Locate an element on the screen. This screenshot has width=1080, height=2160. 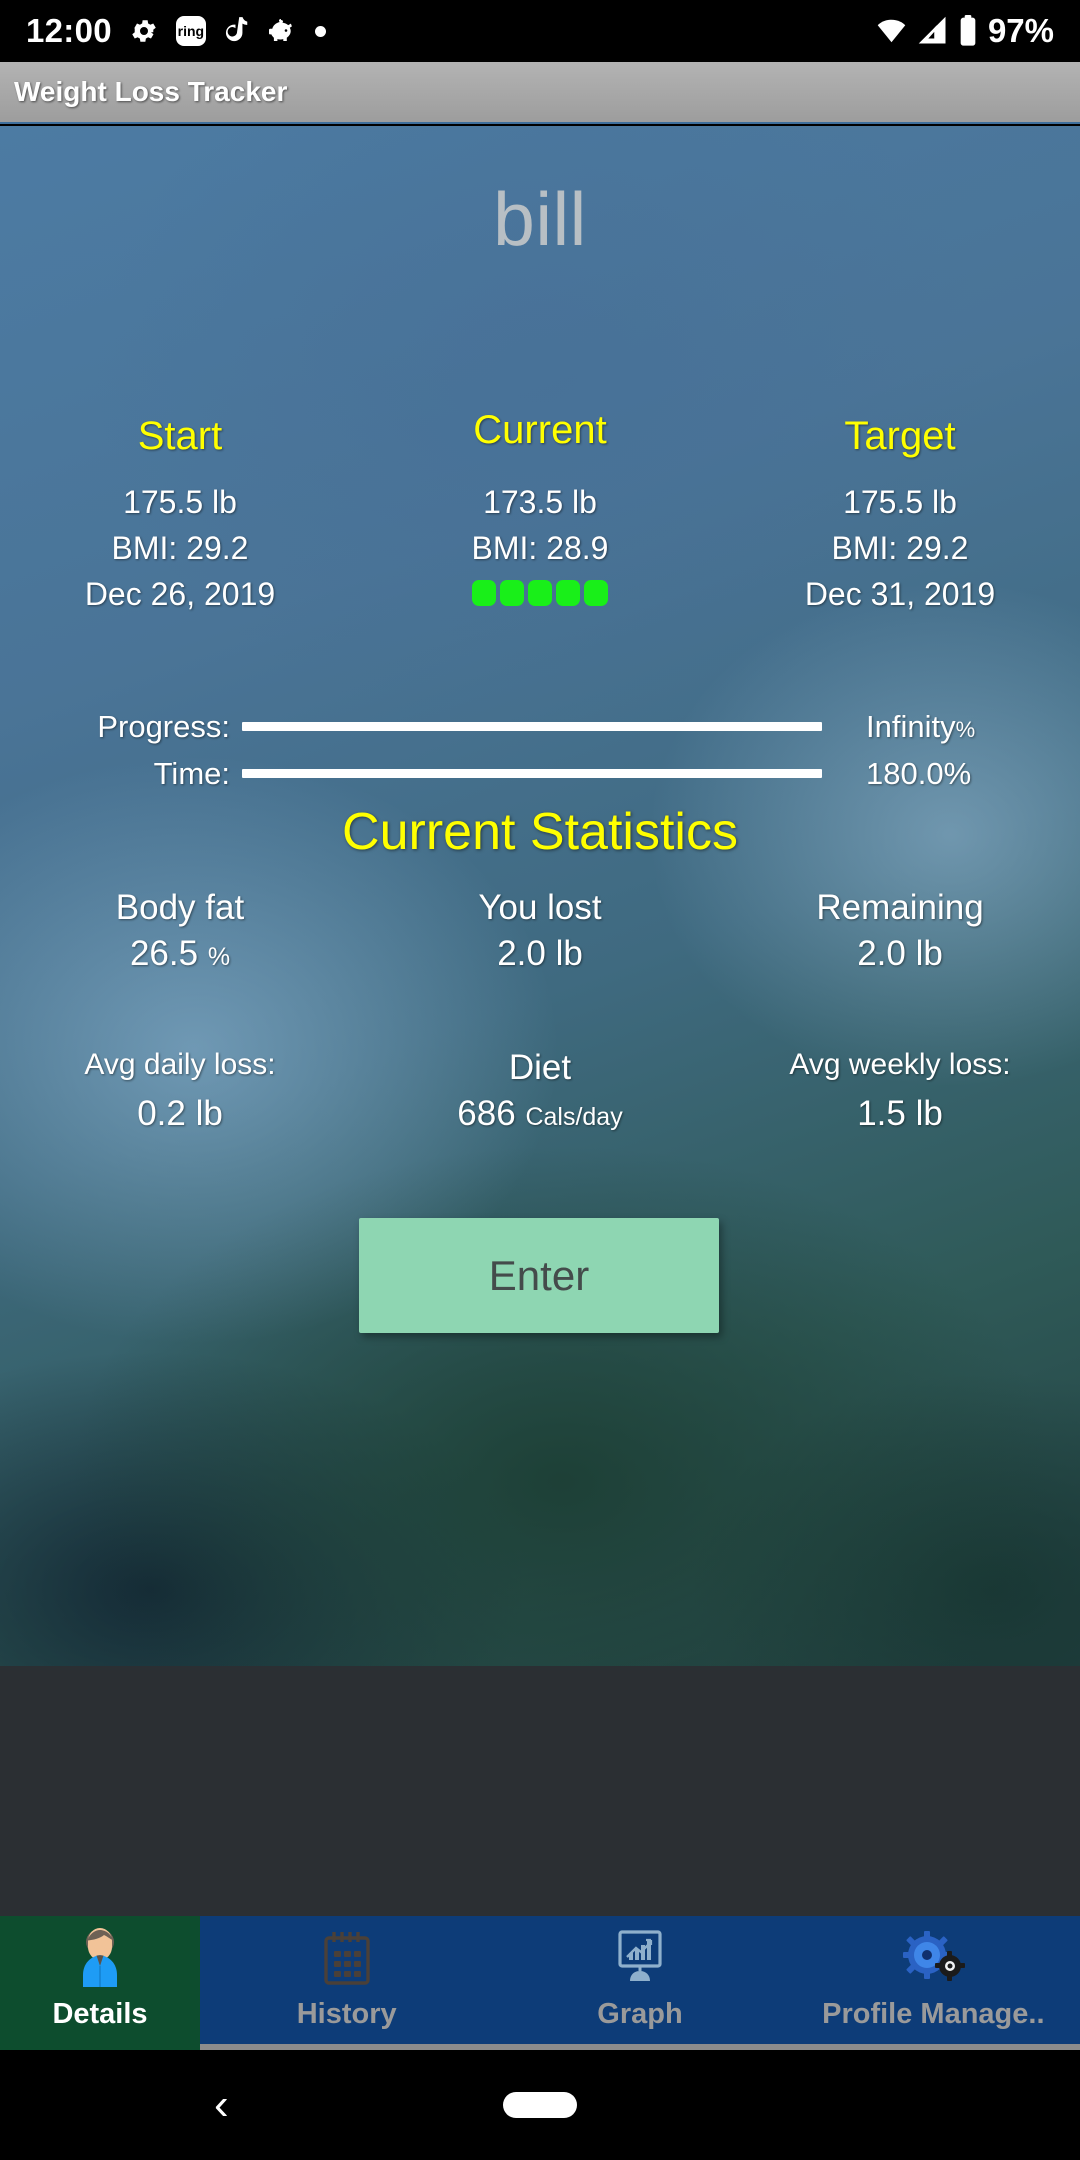
target-date: Dec 31, 2019 is located at coordinates (900, 594).